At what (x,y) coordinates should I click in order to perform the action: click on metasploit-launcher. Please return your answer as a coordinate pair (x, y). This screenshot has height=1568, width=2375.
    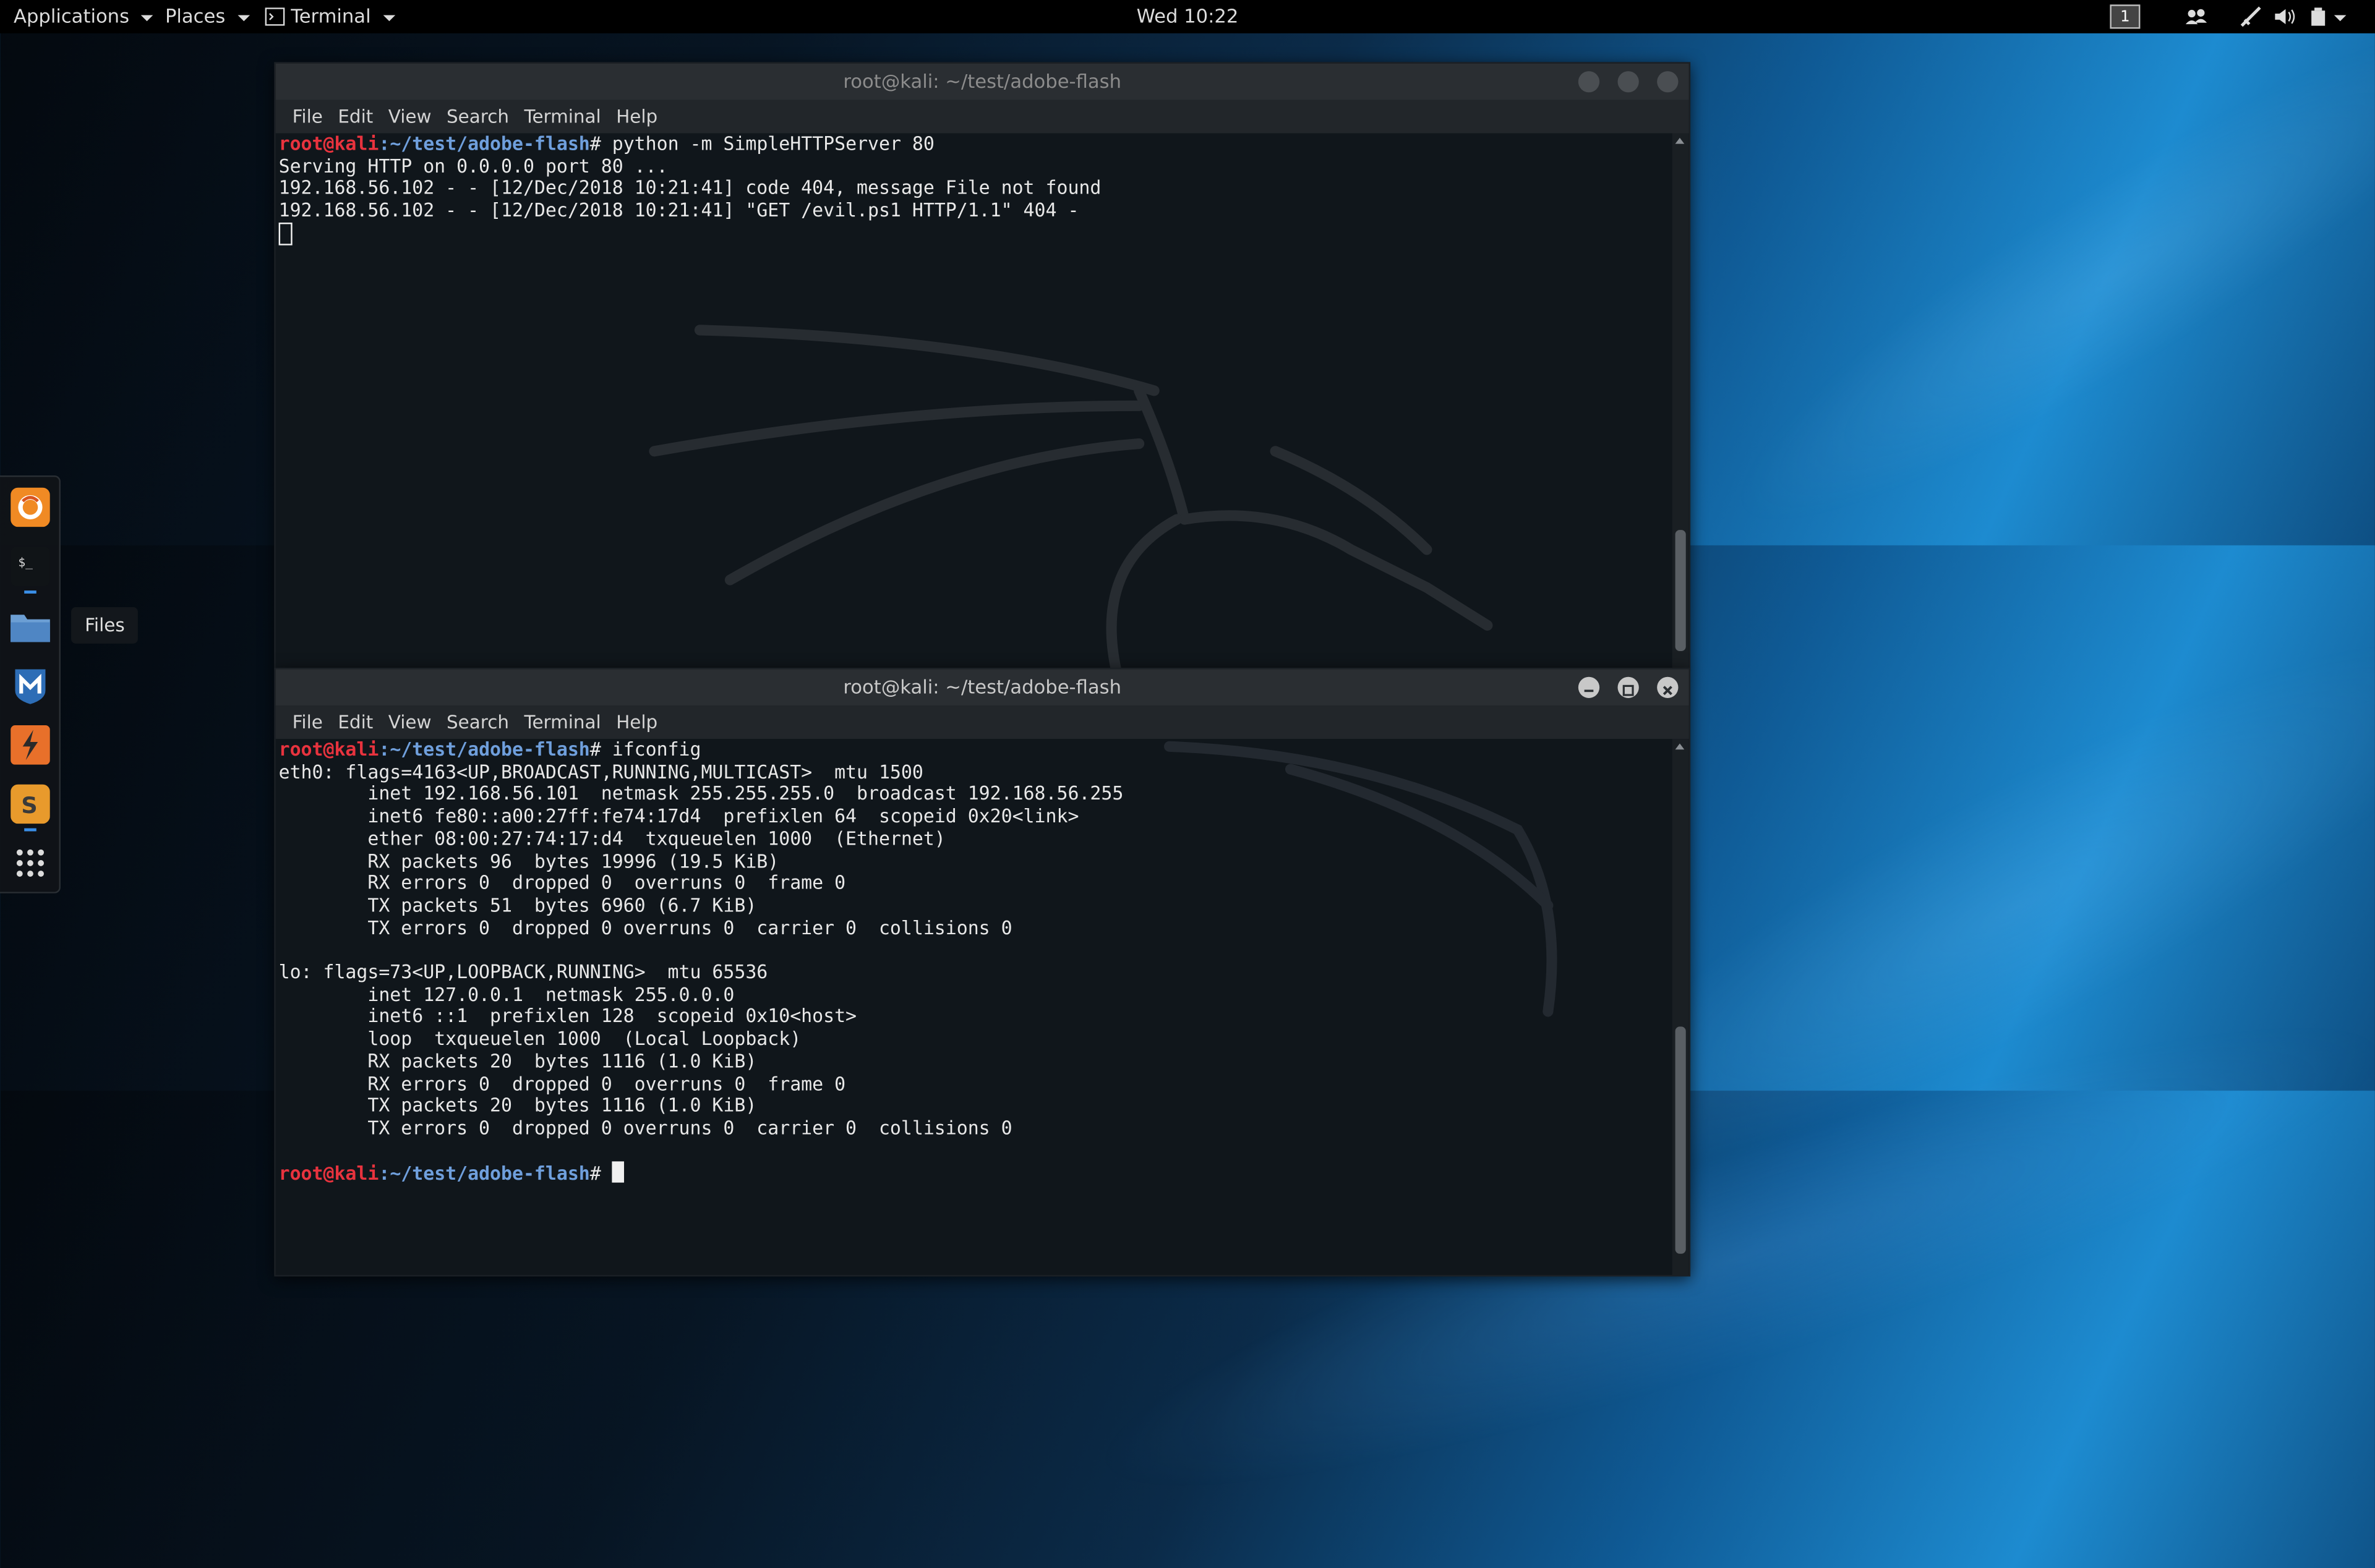
    Looking at the image, I should click on (30, 686).